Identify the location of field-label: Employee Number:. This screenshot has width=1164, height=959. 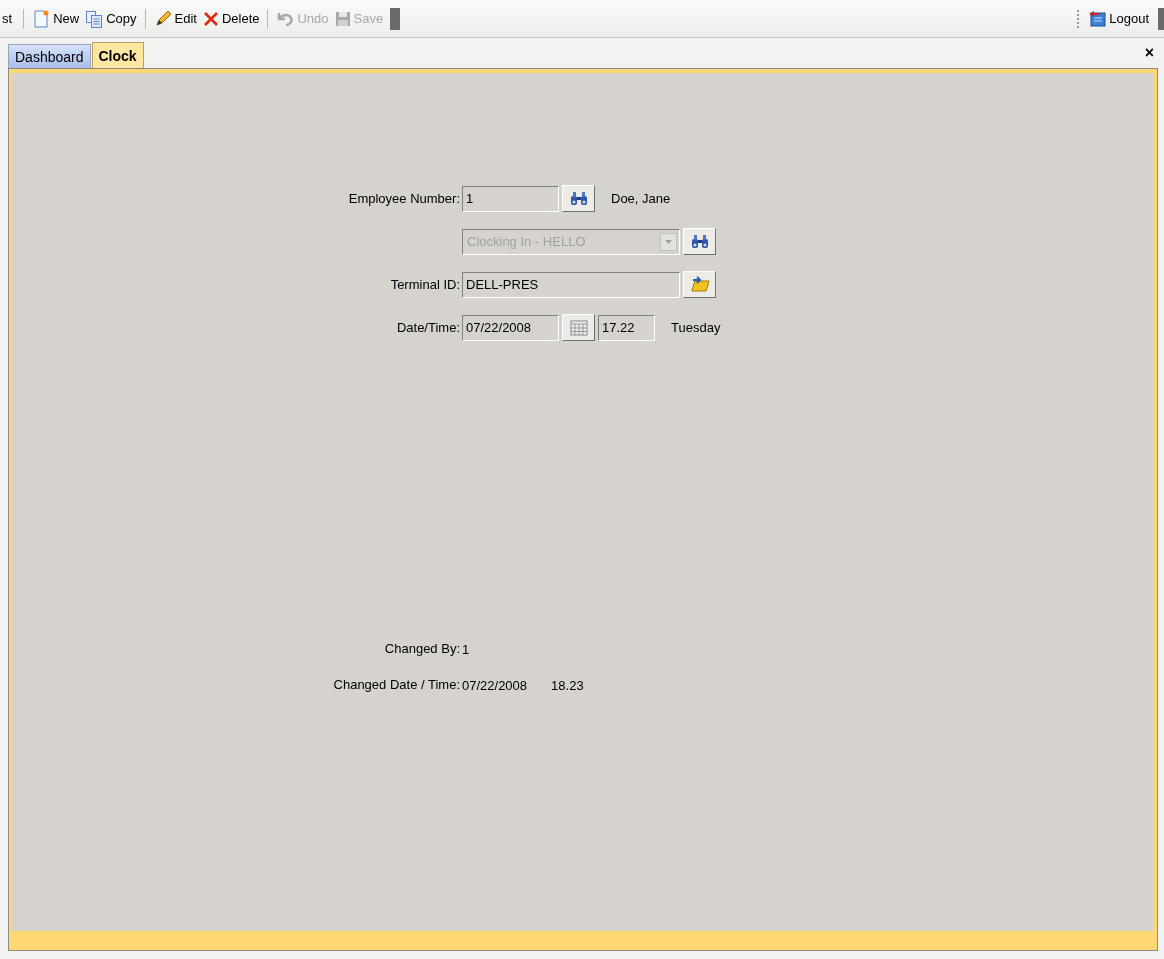
(404, 198).